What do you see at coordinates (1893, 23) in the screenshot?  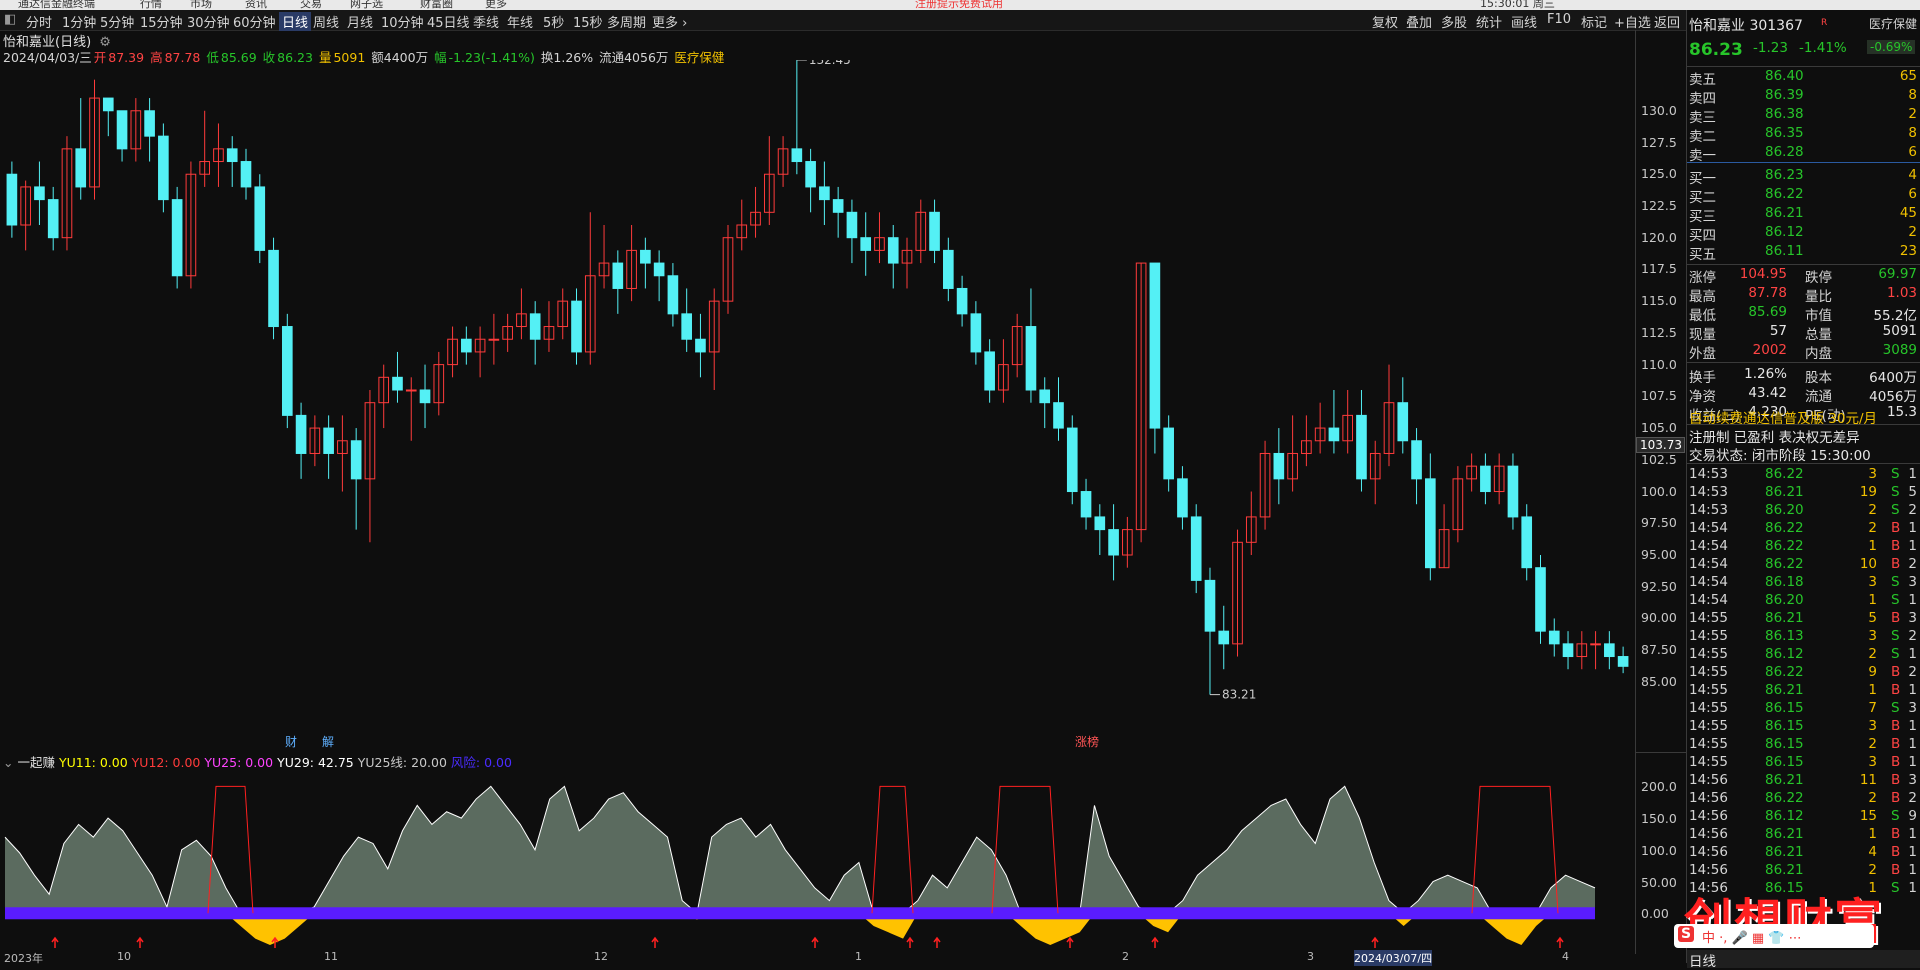 I see `industry-label: 医疗保健` at bounding box center [1893, 23].